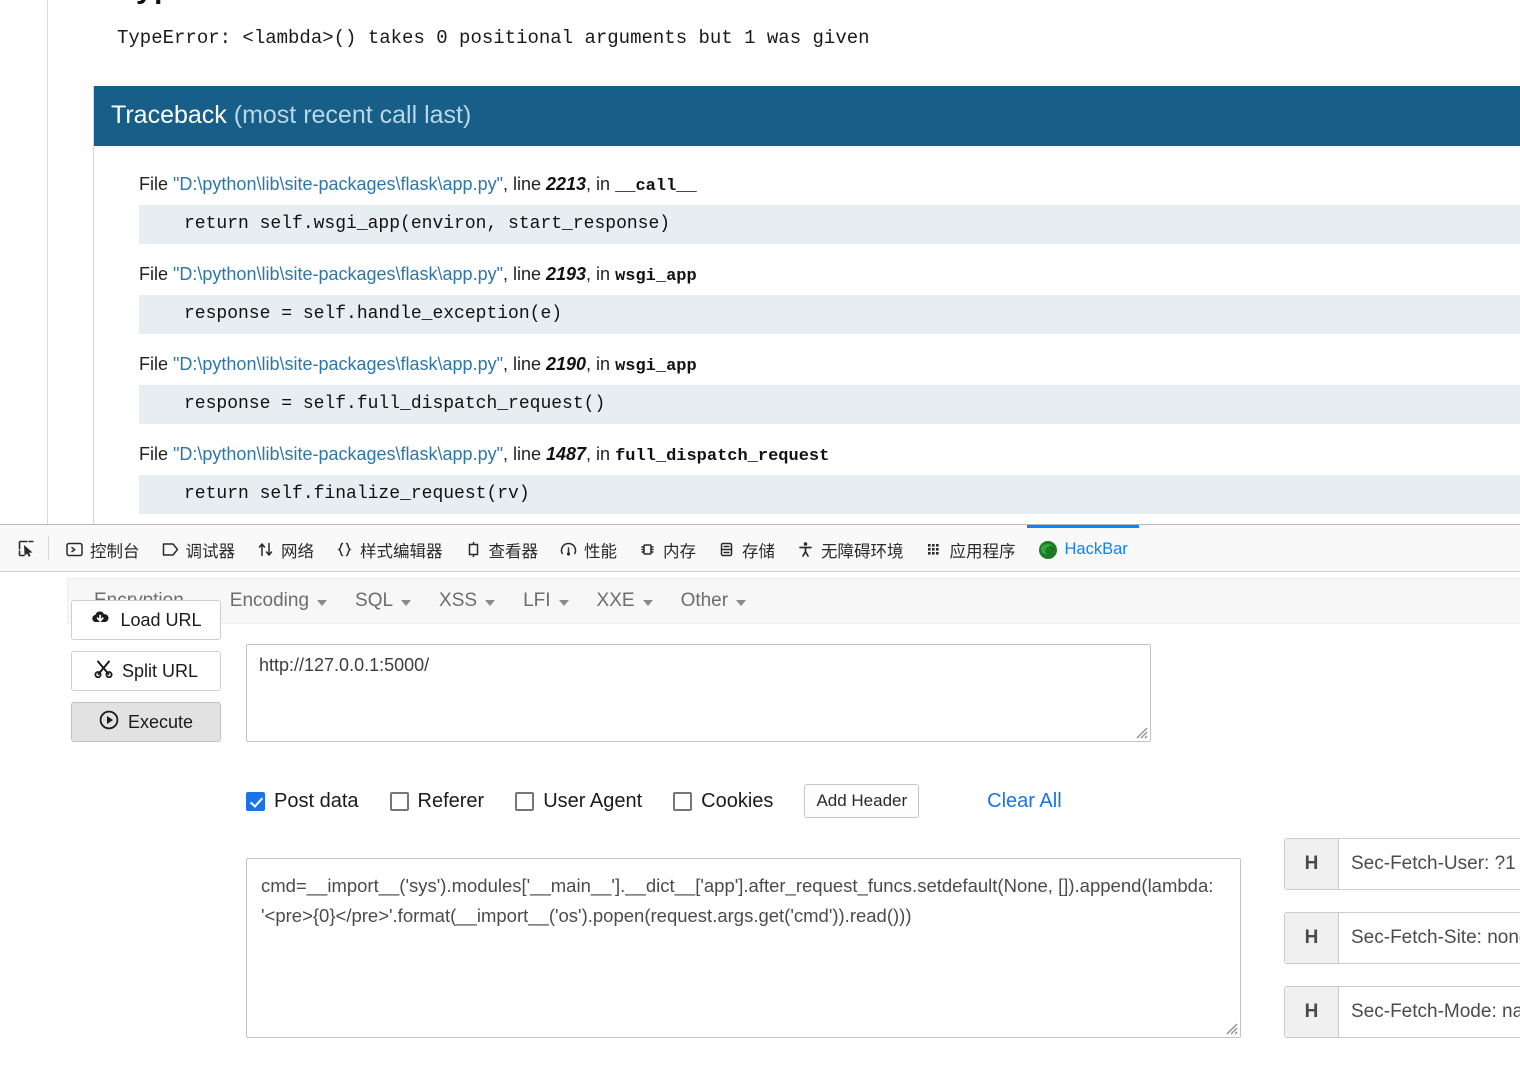  What do you see at coordinates (862, 551) in the screenshot?
I see `tab-label: 无障碍环境` at bounding box center [862, 551].